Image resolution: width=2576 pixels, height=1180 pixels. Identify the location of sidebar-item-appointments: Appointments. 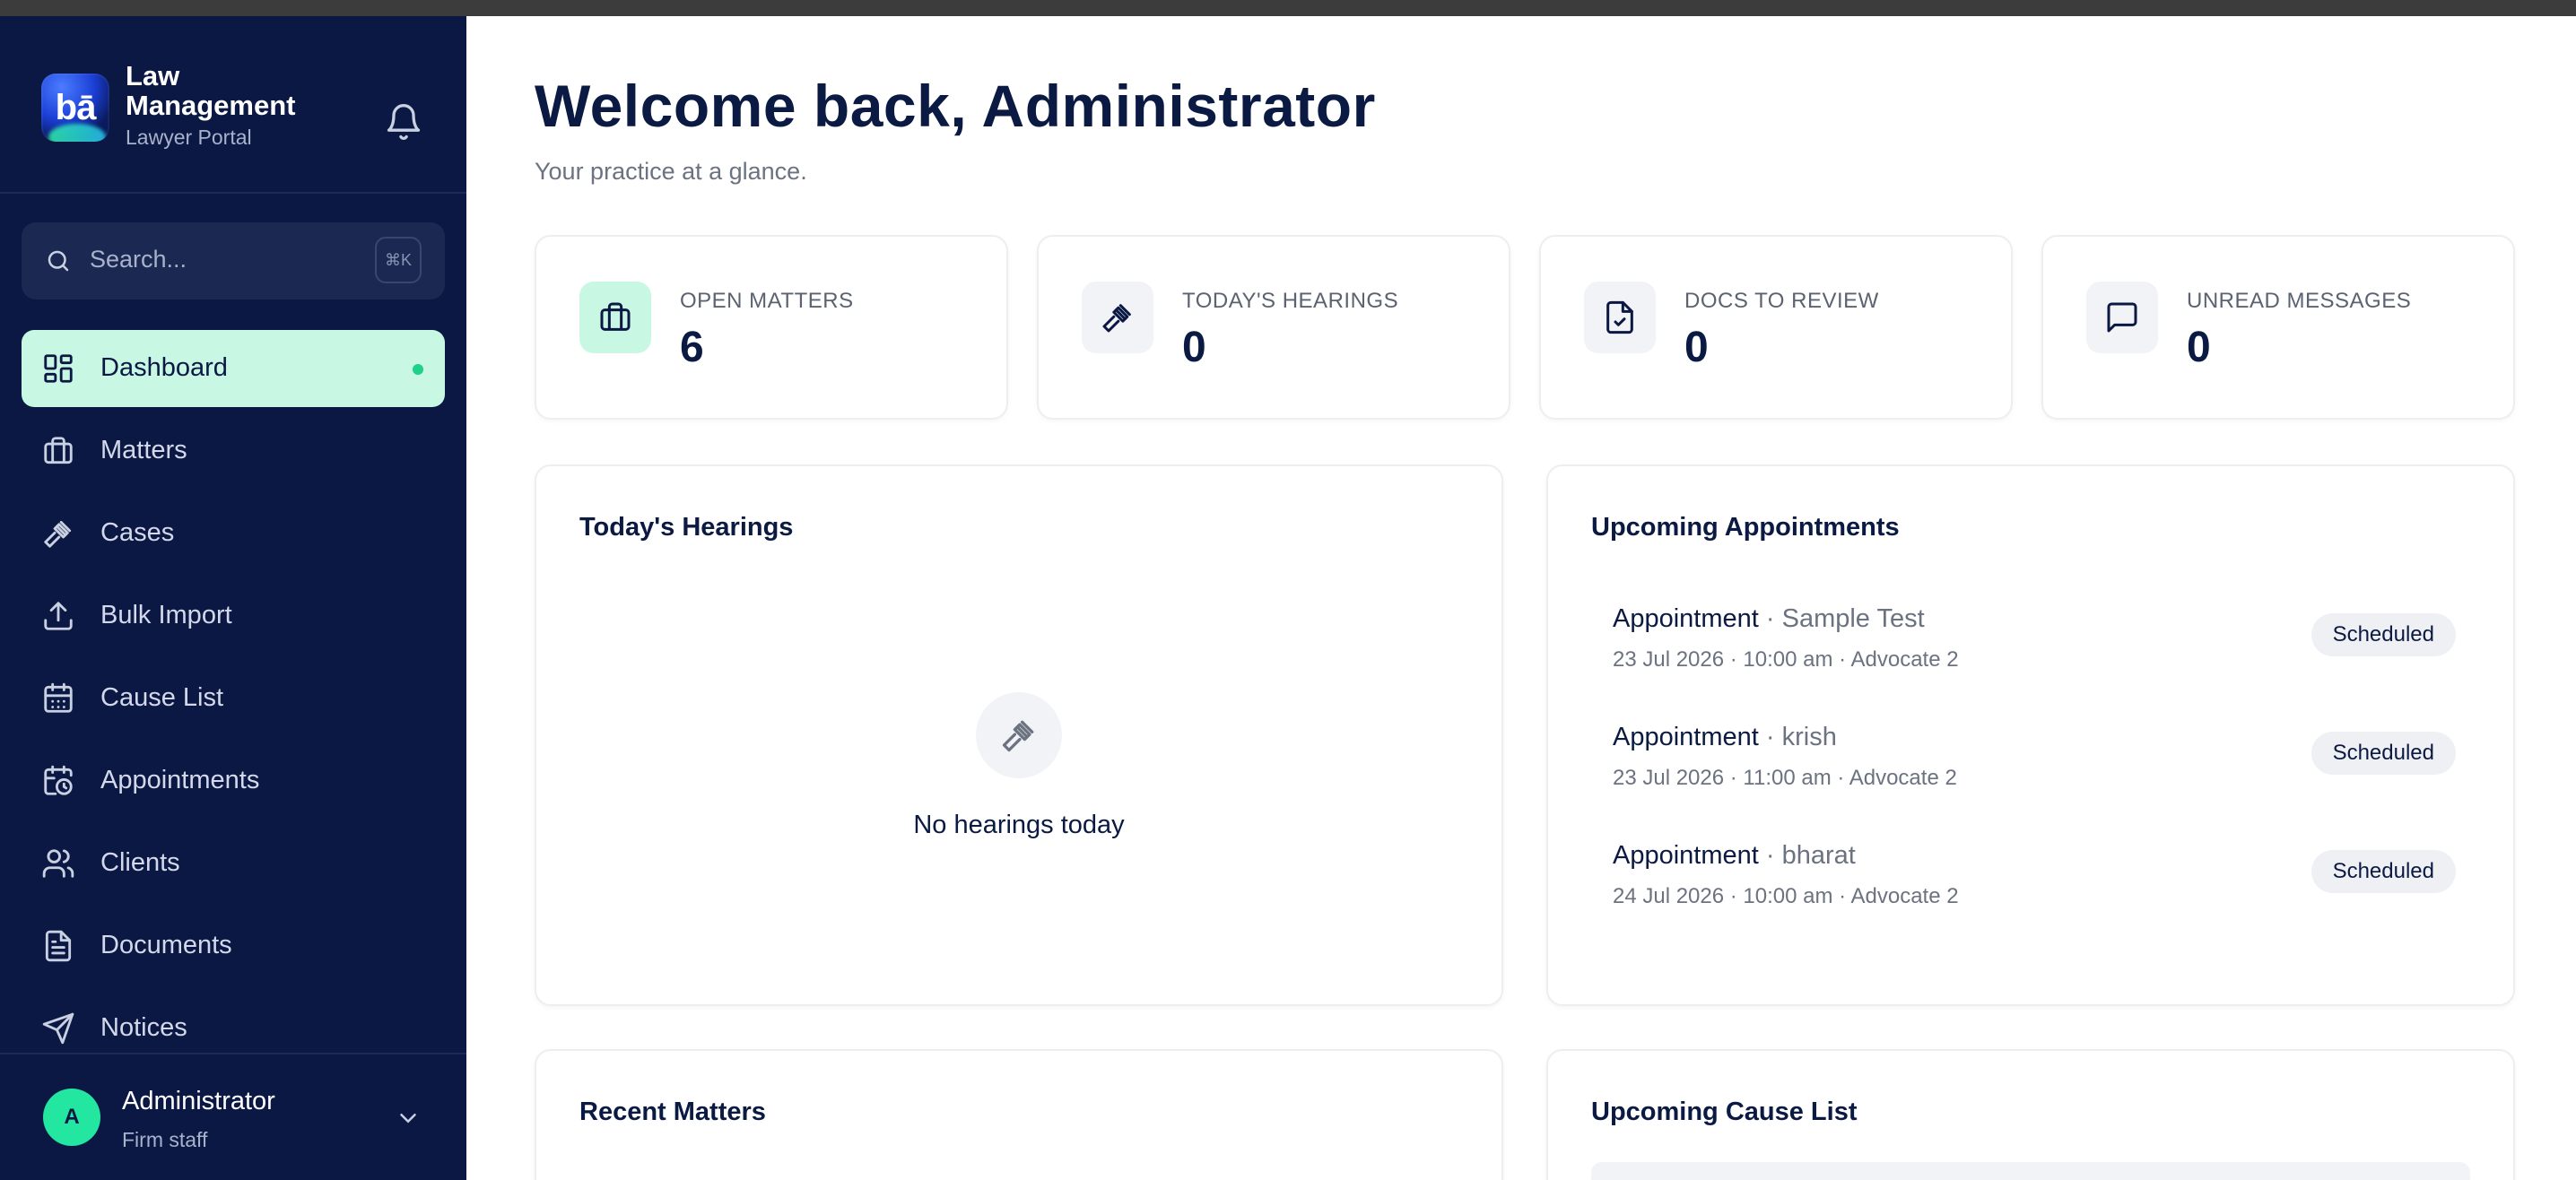
(233, 781).